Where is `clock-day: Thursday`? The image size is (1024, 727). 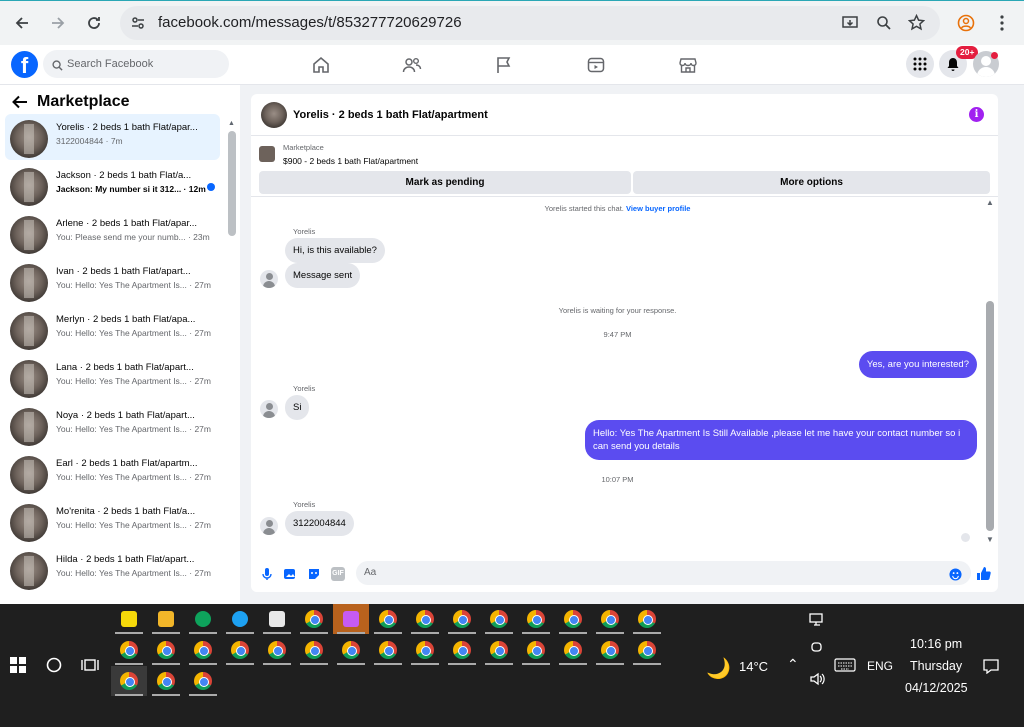 clock-day: Thursday is located at coordinates (936, 666).